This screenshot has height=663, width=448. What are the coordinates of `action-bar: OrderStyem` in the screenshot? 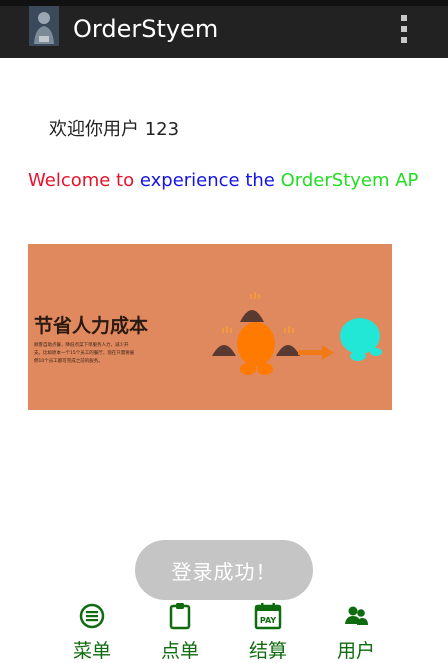 It's located at (224, 32).